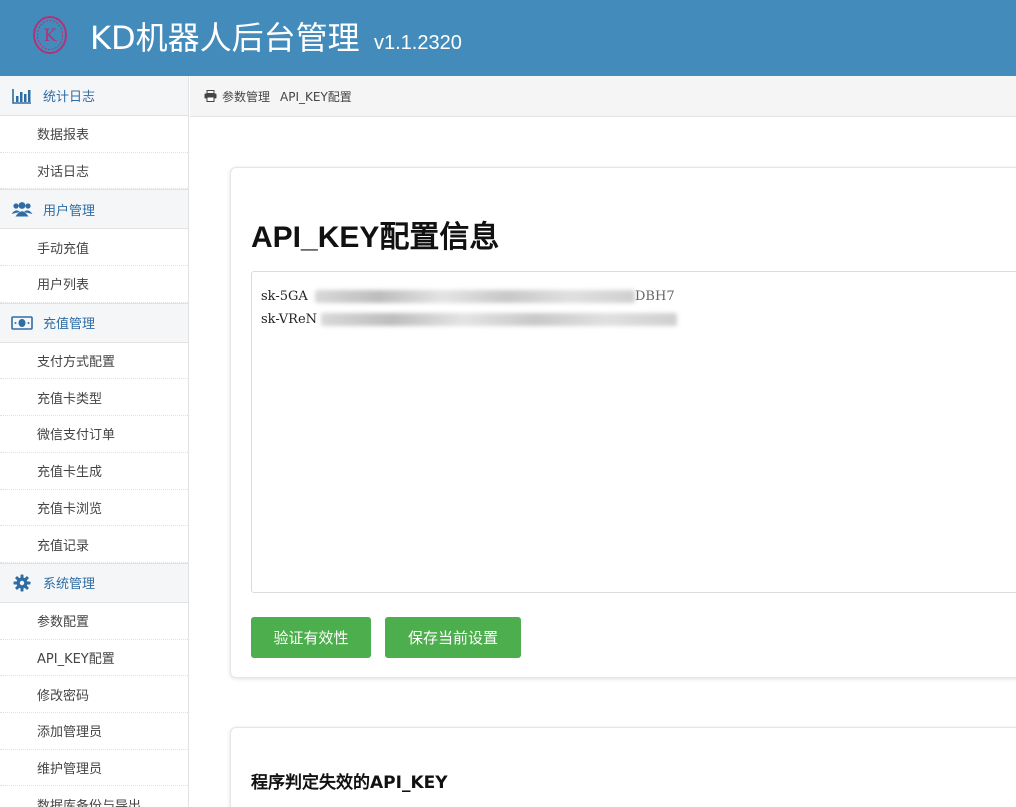 The image size is (1016, 807). What do you see at coordinates (94, 284) in the screenshot?
I see `sidebar-item-user-list: 用户列表` at bounding box center [94, 284].